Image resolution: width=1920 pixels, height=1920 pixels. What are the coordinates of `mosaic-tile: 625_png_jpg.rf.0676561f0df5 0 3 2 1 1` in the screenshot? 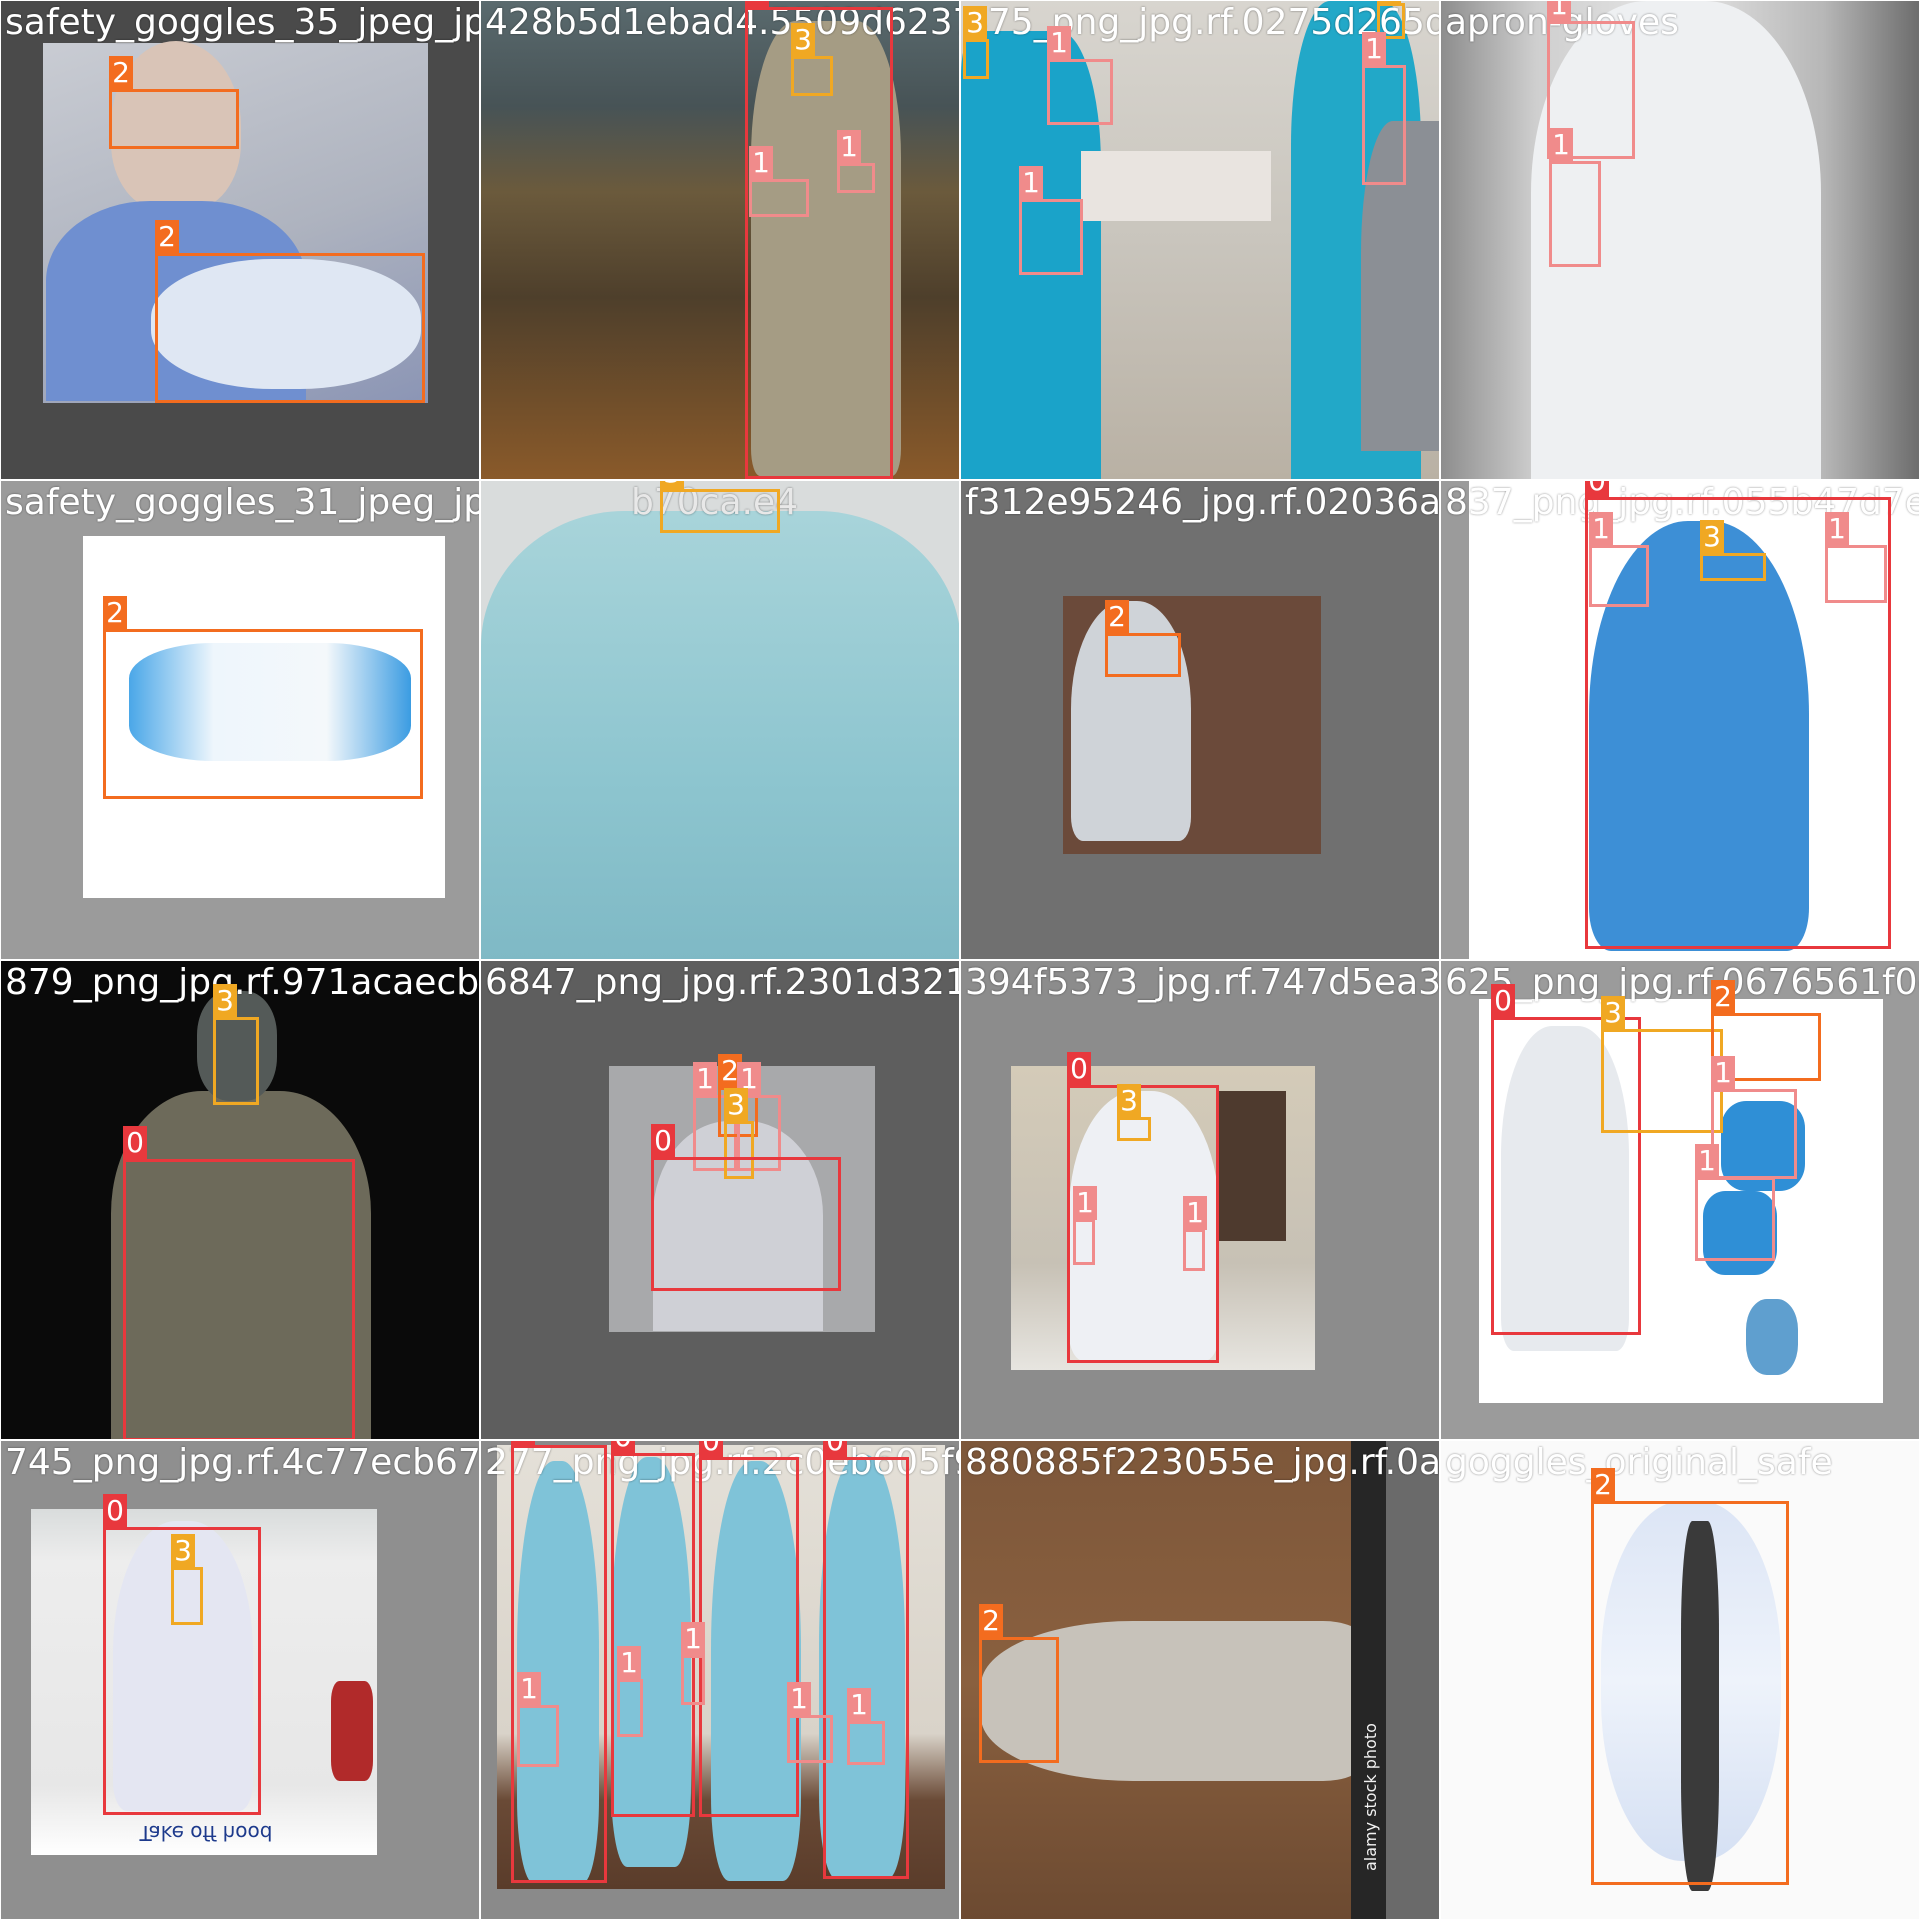 It's located at (1680, 1200).